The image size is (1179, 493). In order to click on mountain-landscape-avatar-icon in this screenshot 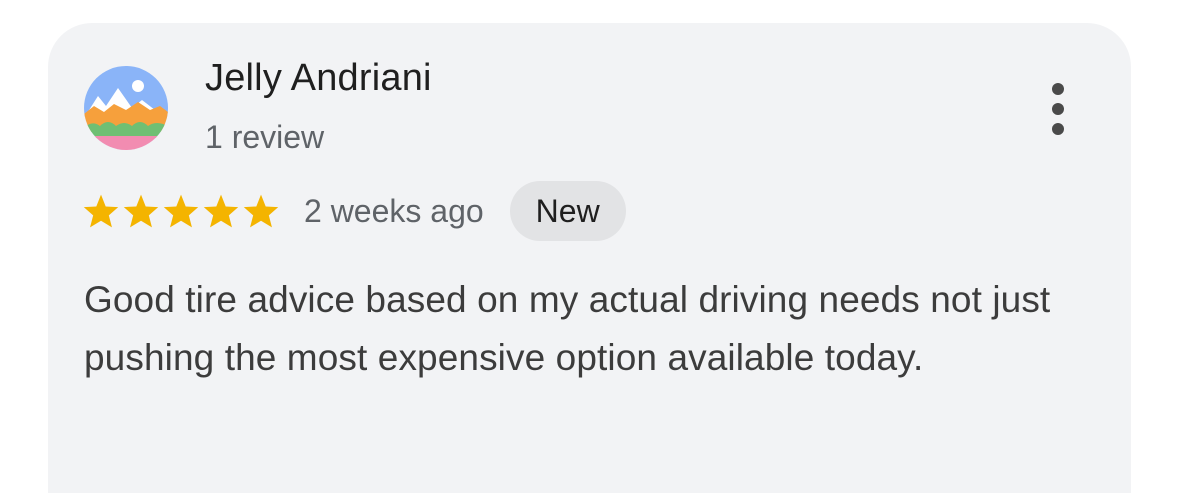, I will do `click(126, 108)`.